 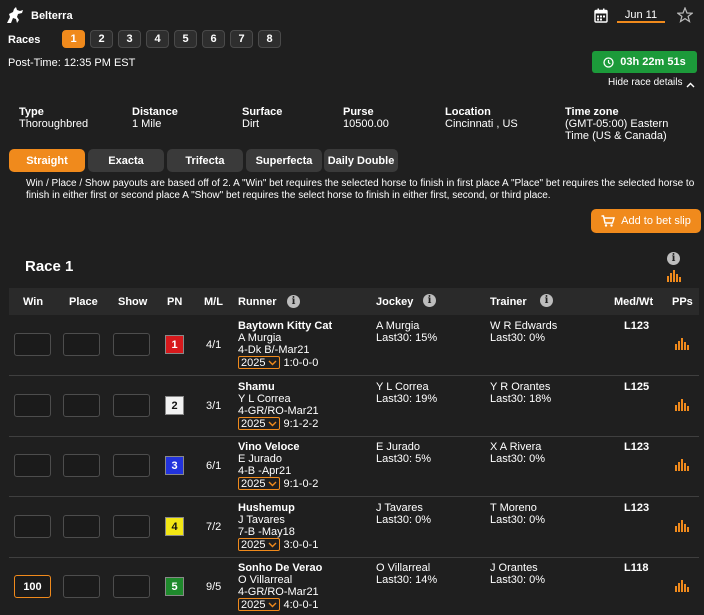 What do you see at coordinates (407, 338) in the screenshot?
I see `jockey-stat: Last30: 15%` at bounding box center [407, 338].